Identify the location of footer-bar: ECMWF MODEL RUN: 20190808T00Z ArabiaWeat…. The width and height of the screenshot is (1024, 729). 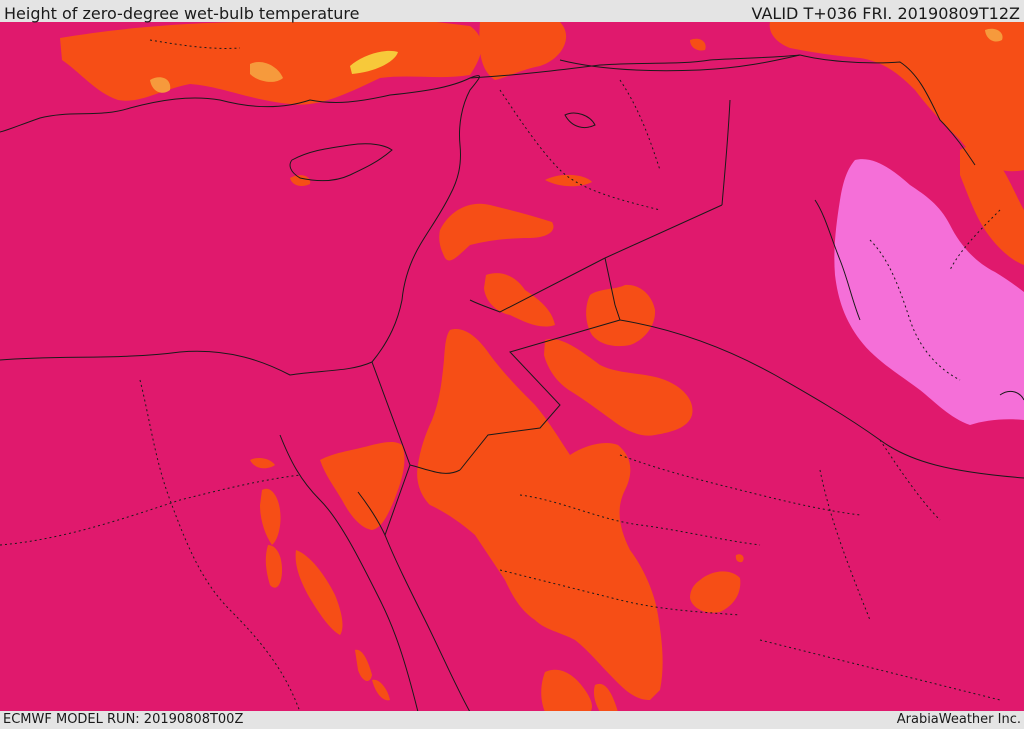
(512, 720).